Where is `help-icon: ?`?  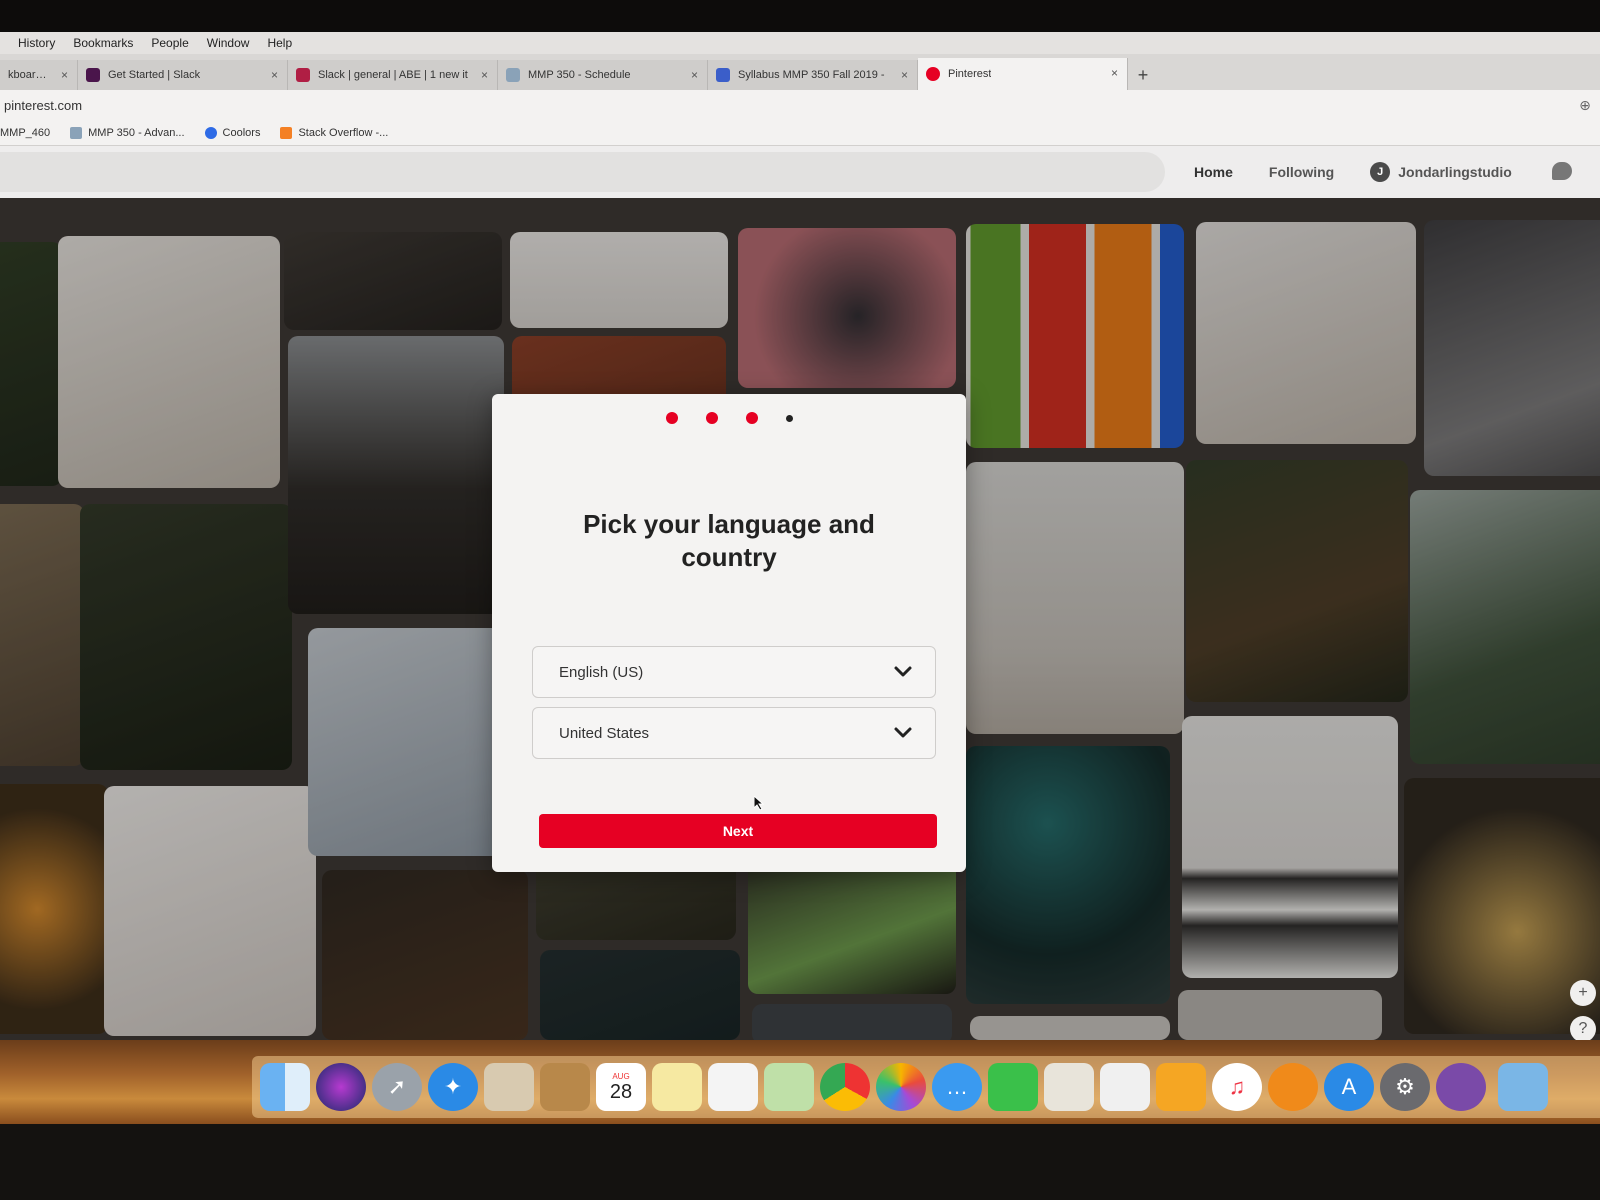 help-icon: ? is located at coordinates (1583, 1028).